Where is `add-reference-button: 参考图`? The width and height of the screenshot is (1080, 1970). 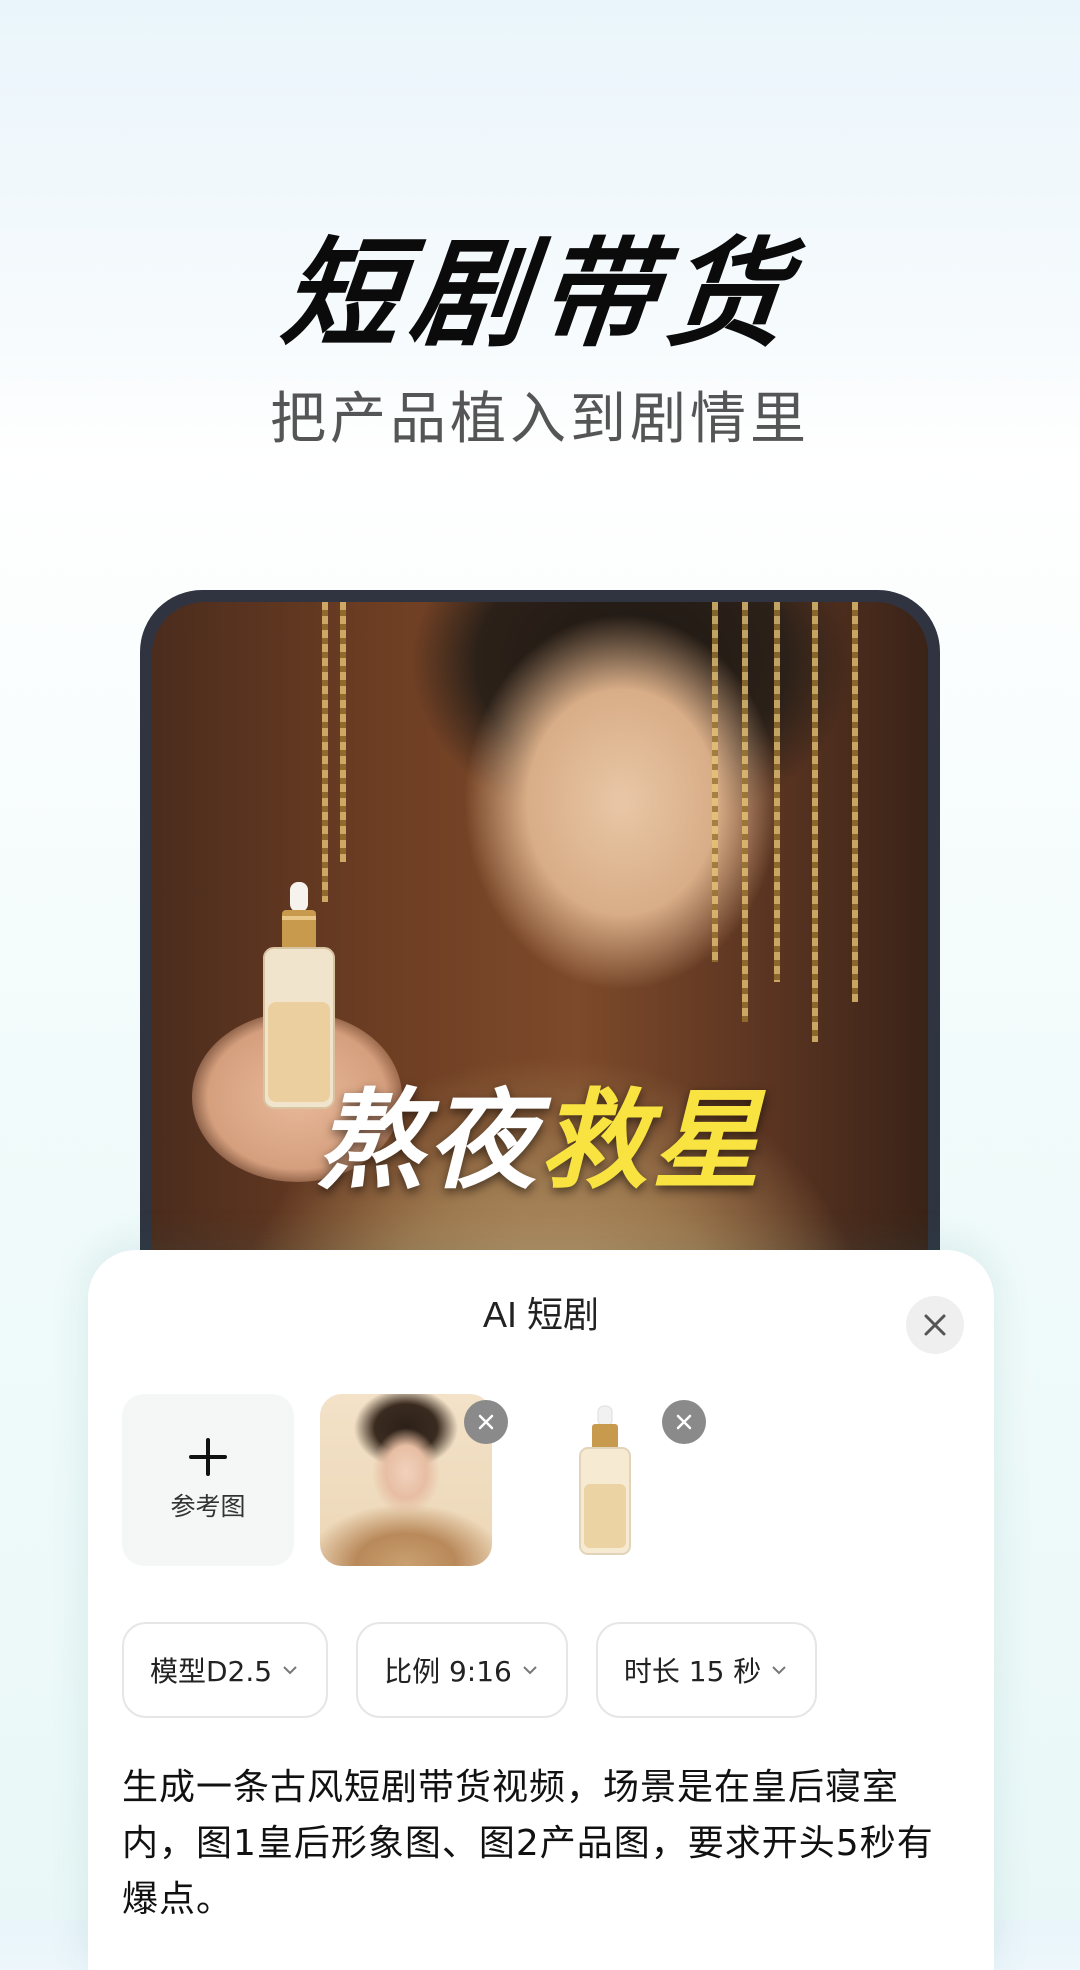
add-reference-button: 参考图 is located at coordinates (208, 1480).